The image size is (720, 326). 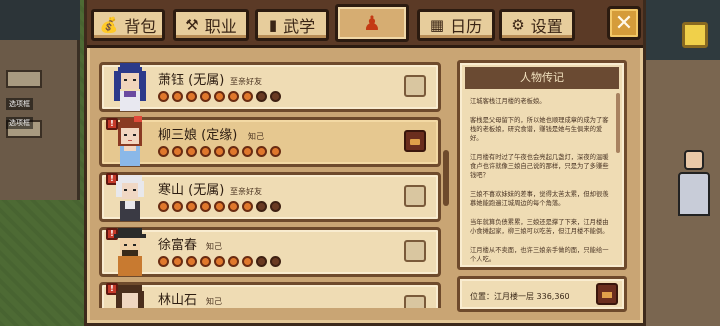 What do you see at coordinates (539, 199) in the screenshot?
I see `bio-paragraph: 三娘不喜欢妹妹的差事，觉得太苦太累，但却很羡慕她能跑遍江城周边的每个角落。` at bounding box center [539, 199].